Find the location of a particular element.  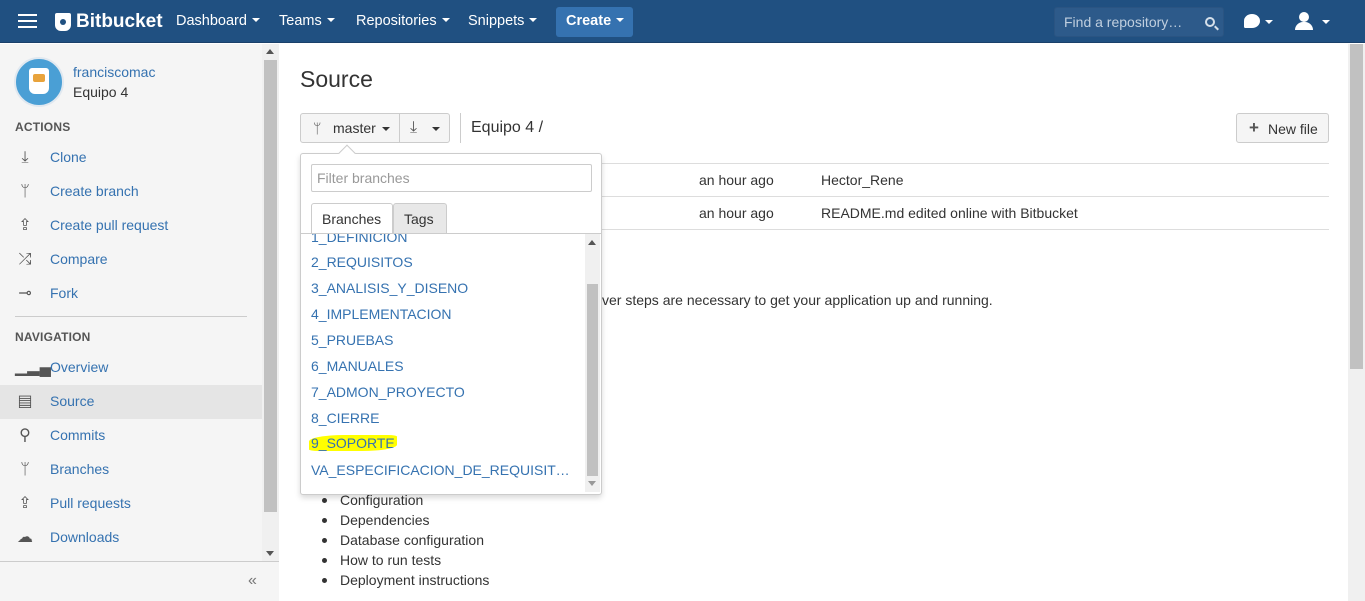

create-button: Create is located at coordinates (594, 22).